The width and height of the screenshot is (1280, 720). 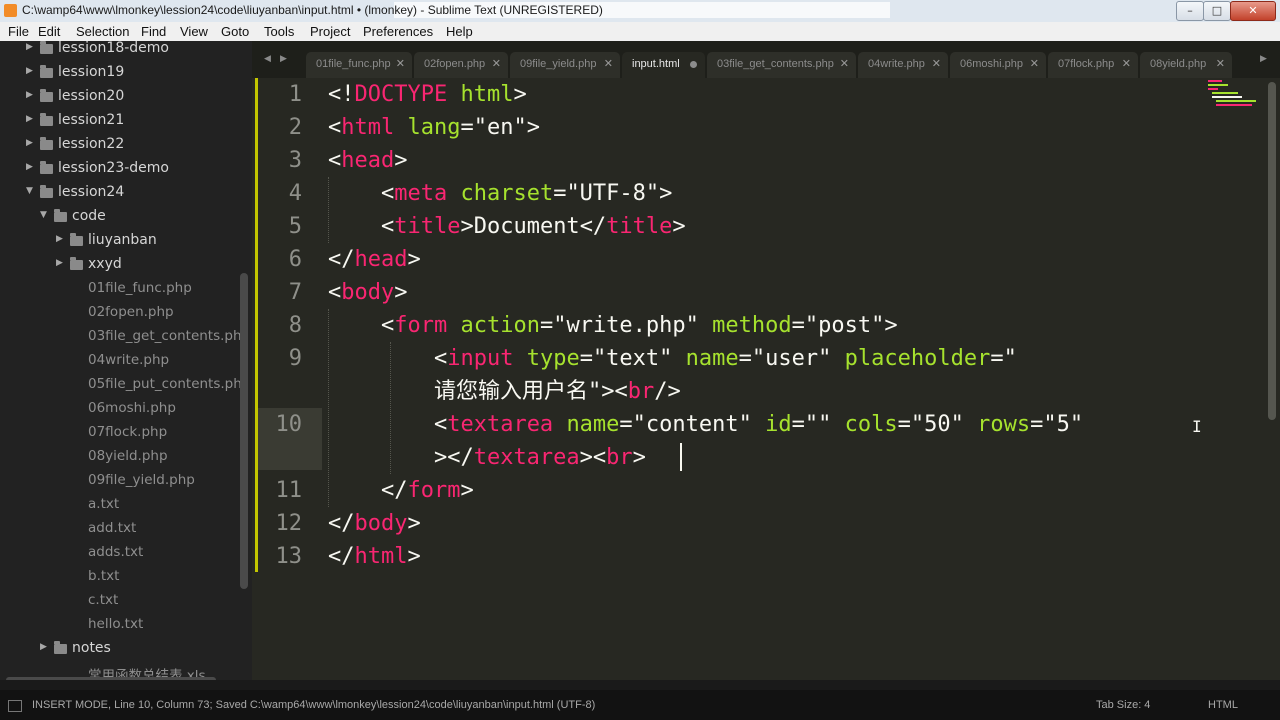 I want to click on code-token: ><, so click(x=614, y=391).